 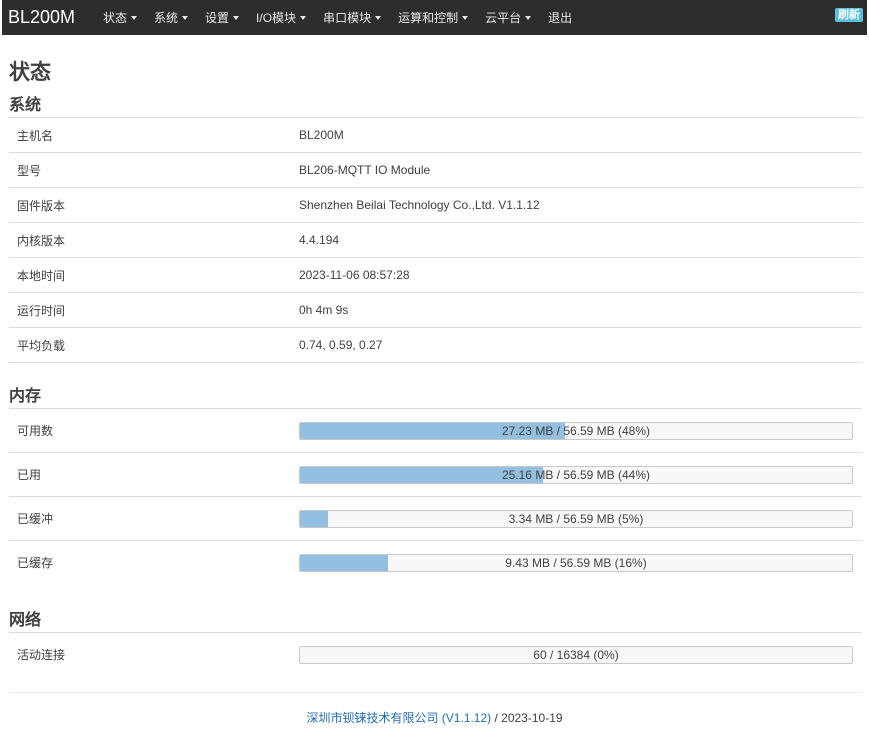 What do you see at coordinates (398, 718) in the screenshot?
I see `footer-company-link: 深圳市钡铼技术有限公司 (V1.1.12)` at bounding box center [398, 718].